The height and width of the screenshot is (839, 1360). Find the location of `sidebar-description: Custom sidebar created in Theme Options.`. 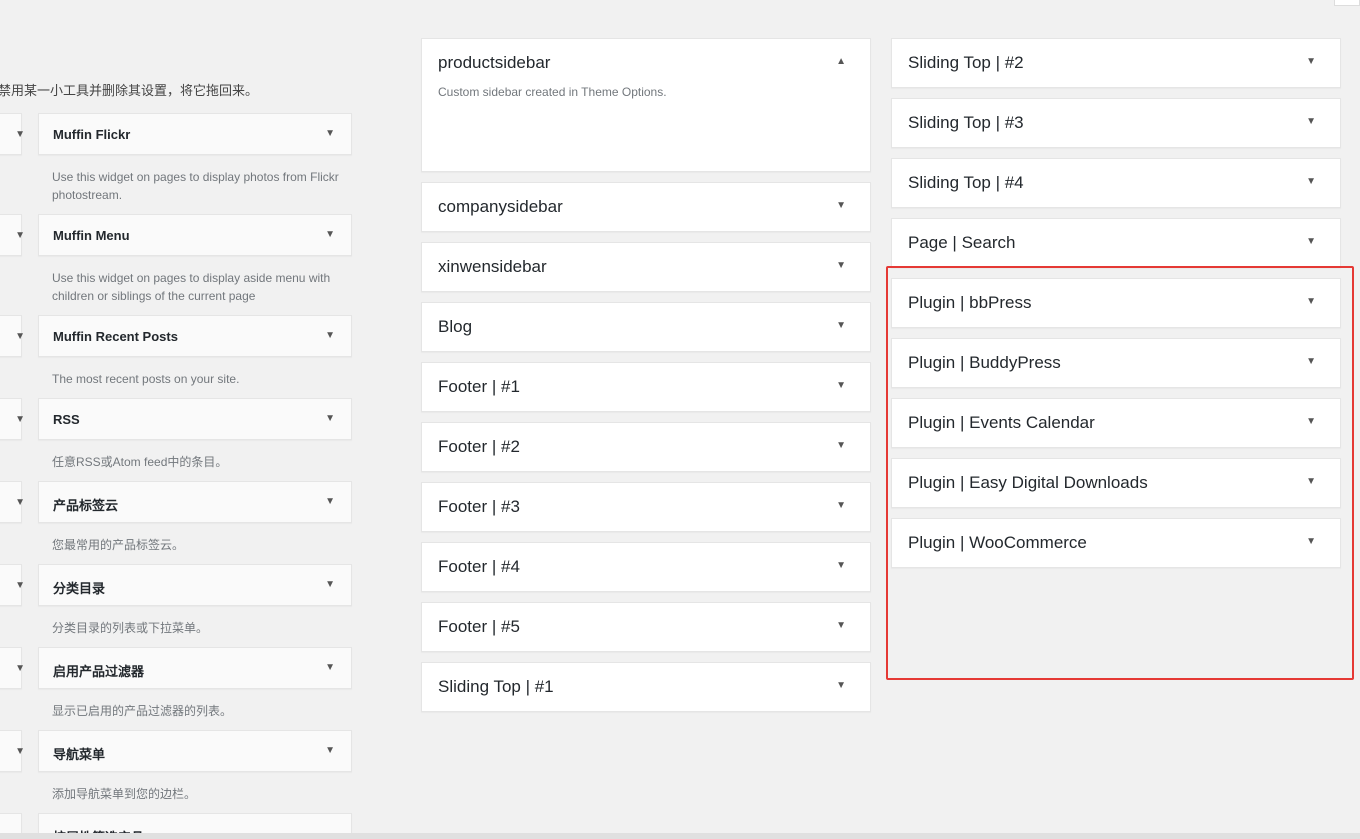

sidebar-description: Custom sidebar created in Theme Options. is located at coordinates (552, 92).